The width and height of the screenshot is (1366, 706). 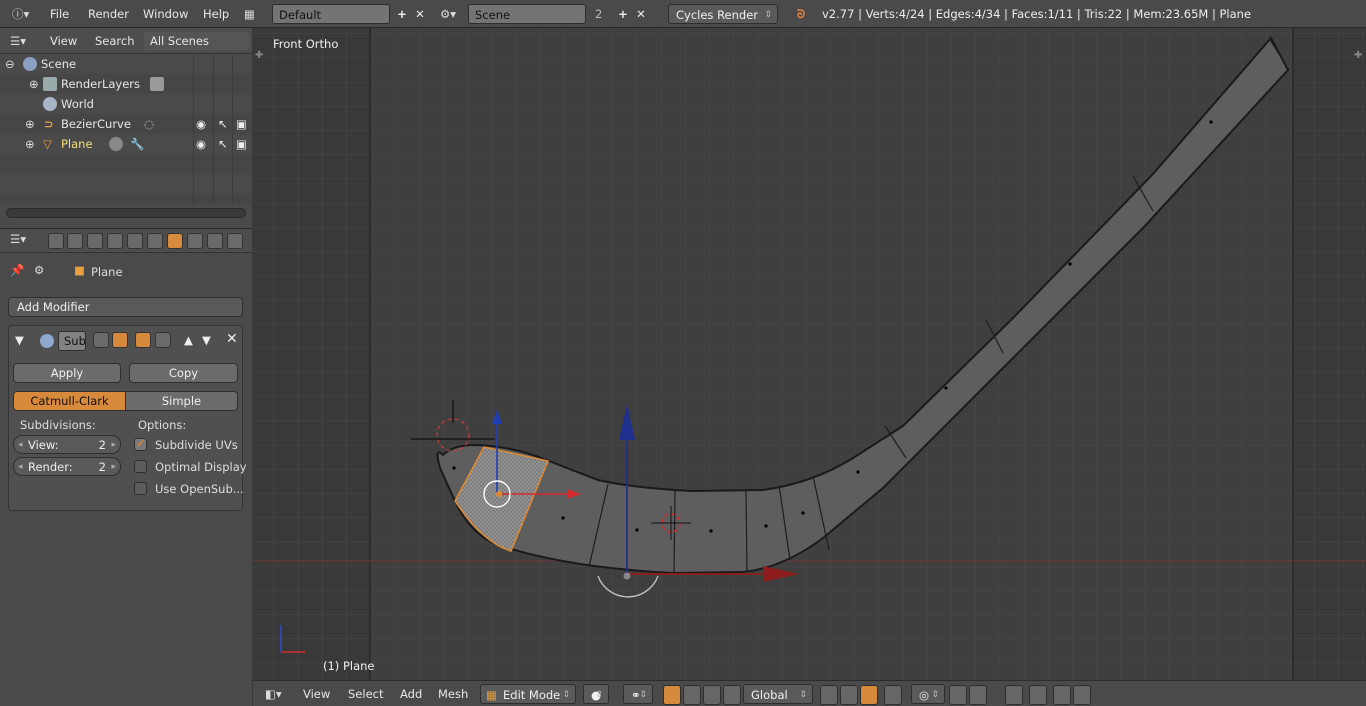 What do you see at coordinates (67, 444) in the screenshot?
I see `view-levels-field: View: 2` at bounding box center [67, 444].